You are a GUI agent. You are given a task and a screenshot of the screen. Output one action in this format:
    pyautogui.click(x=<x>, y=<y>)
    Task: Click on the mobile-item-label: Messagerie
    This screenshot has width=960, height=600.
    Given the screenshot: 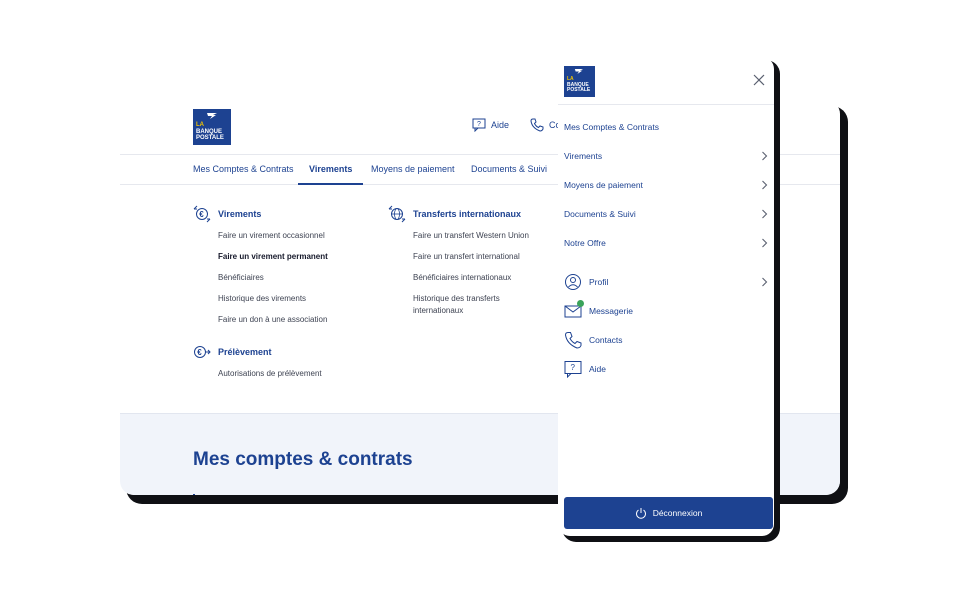 What is the action you would take?
    pyautogui.click(x=611, y=311)
    